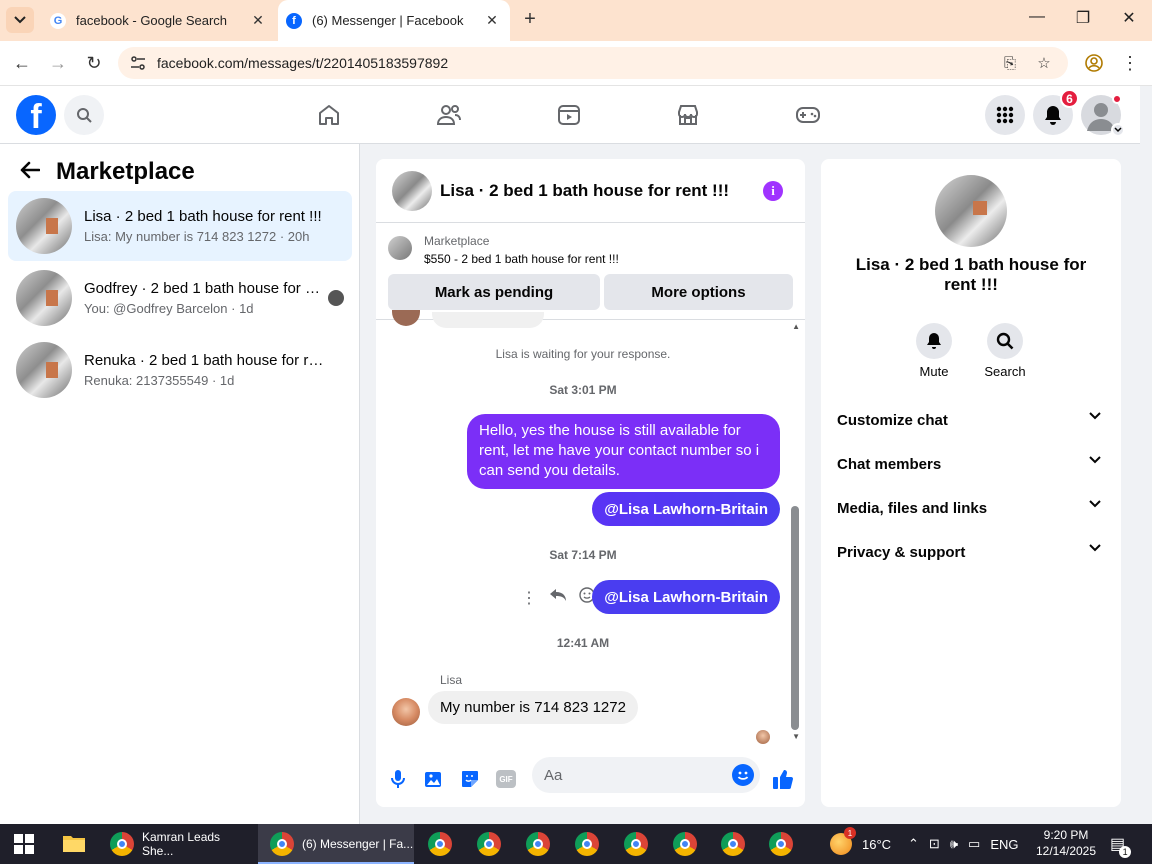  What do you see at coordinates (889, 464) in the screenshot?
I see `section-label: Chat members` at bounding box center [889, 464].